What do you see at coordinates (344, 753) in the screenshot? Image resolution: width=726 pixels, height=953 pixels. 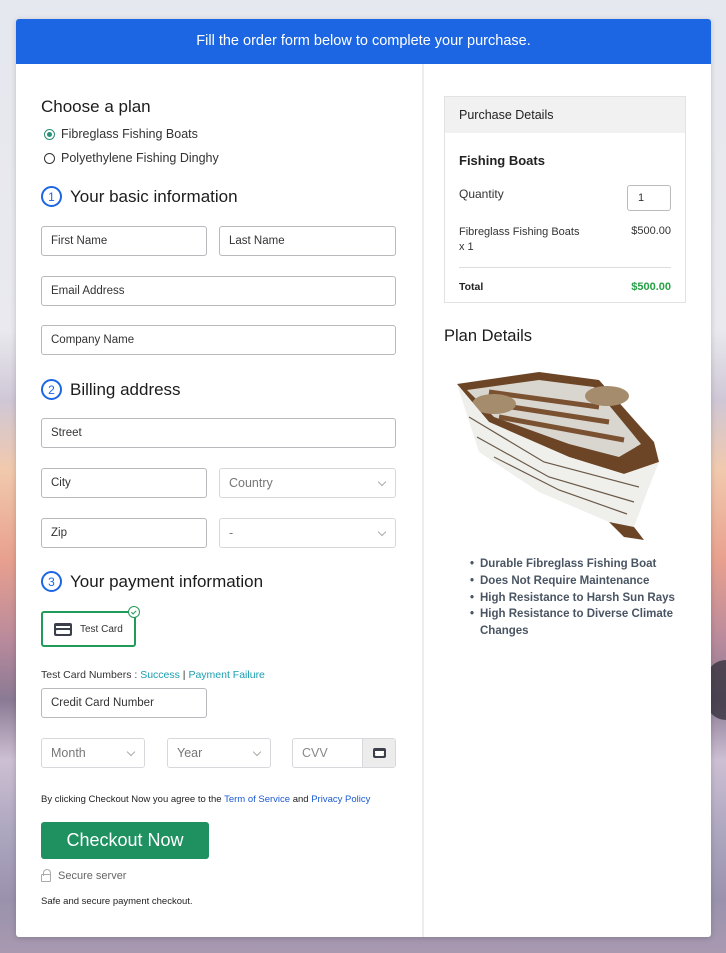 I see `cvv-input: CVV` at bounding box center [344, 753].